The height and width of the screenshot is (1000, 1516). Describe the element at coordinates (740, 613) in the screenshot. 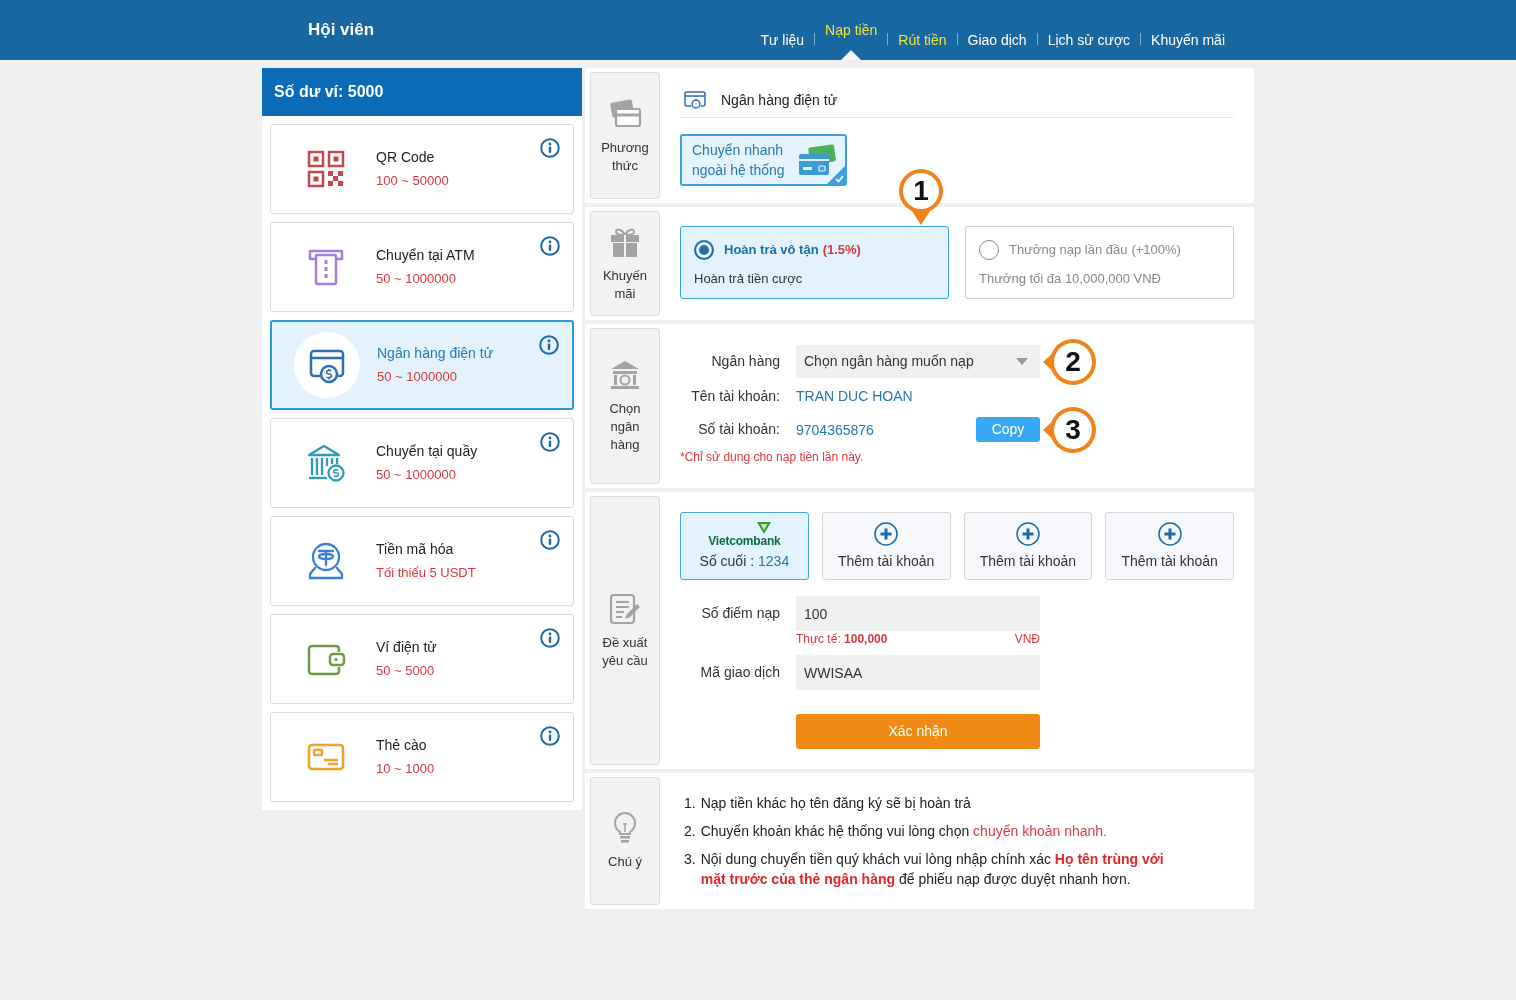

I see `field-label: Số điểm nạp` at that location.